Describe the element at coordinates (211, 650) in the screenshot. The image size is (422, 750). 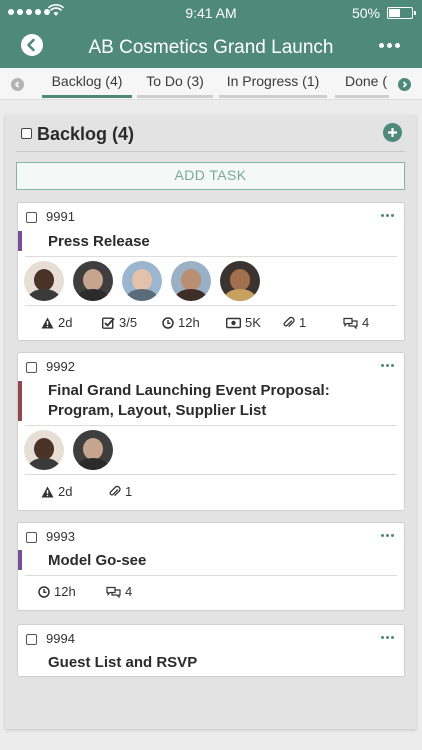
I see `task-card-9994: 9994 Guest List and RSVP` at that location.